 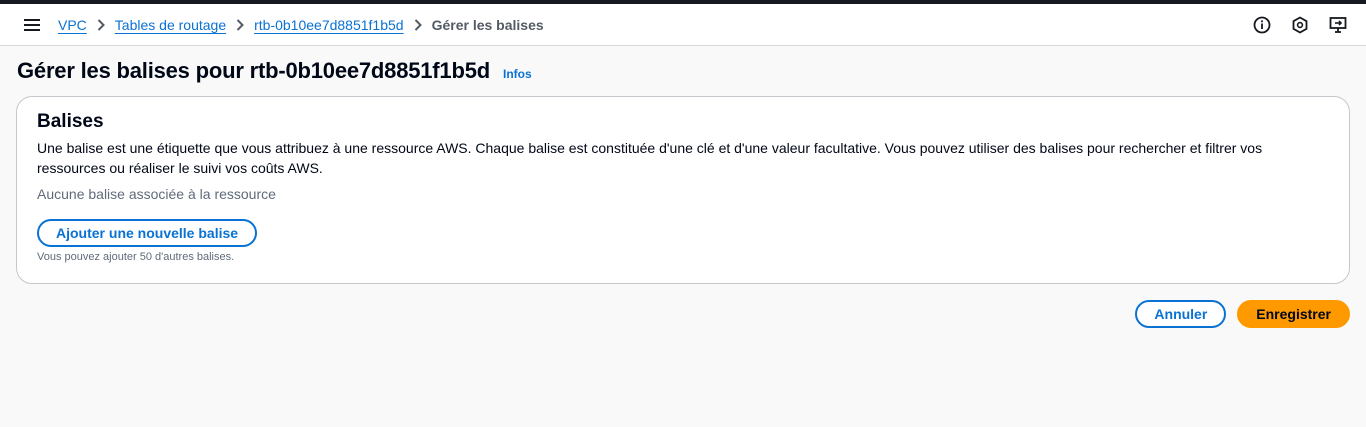 I want to click on breadcrumb-route-tables: Tables de routage, so click(x=170, y=25).